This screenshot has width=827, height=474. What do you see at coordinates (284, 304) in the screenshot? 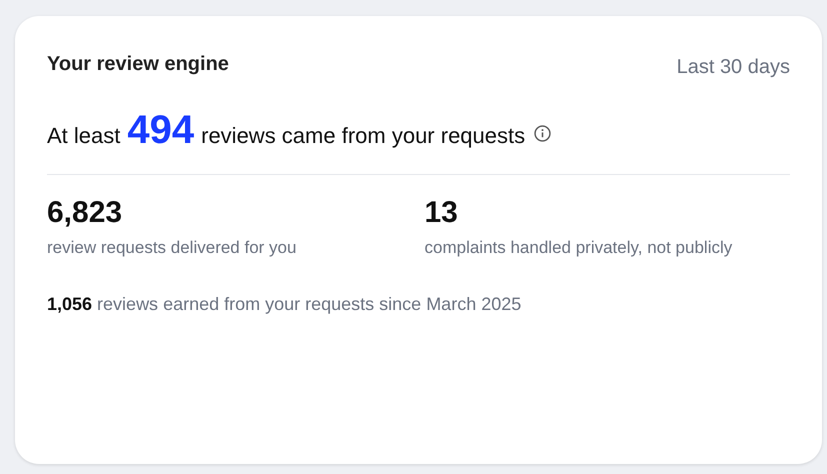
I see `footer-summary: 1,056 reviews earned from your requests since March 2025` at bounding box center [284, 304].